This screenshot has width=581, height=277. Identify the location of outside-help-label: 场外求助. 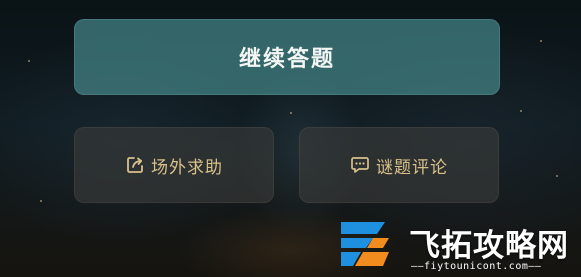
(187, 167).